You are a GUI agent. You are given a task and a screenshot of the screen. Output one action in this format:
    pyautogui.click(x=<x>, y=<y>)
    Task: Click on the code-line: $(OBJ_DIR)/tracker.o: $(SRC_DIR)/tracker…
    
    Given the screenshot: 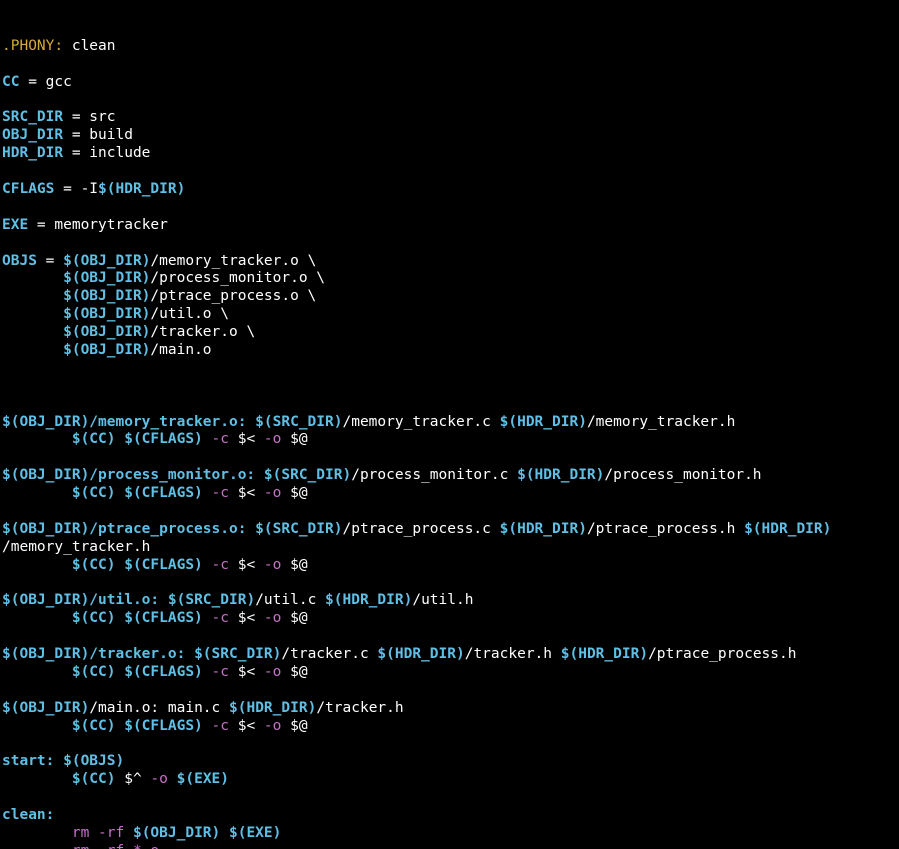 What is the action you would take?
    pyautogui.click(x=450, y=655)
    